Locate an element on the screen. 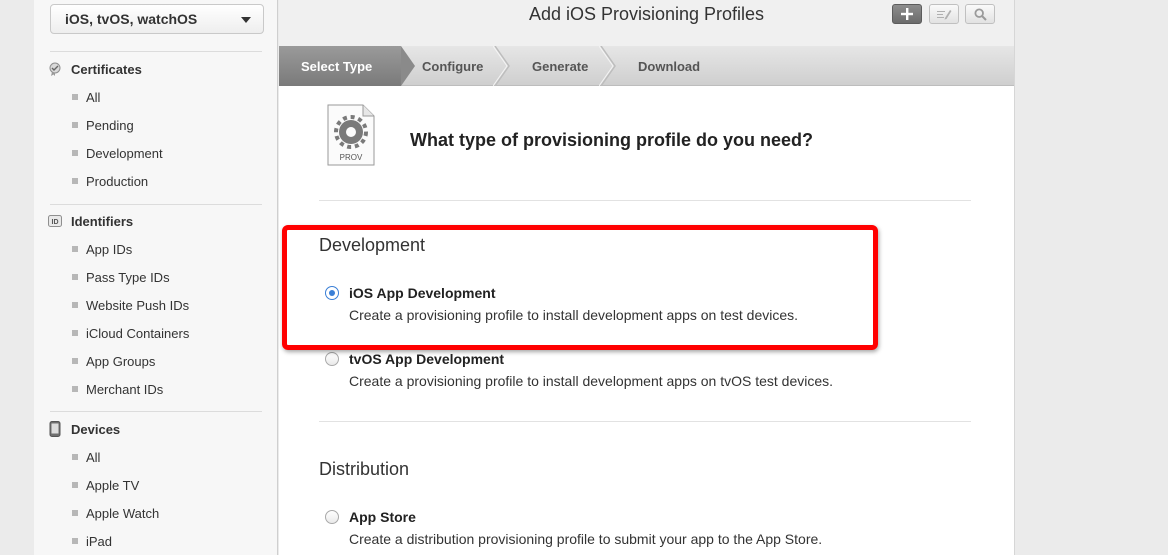 The height and width of the screenshot is (555, 1168). header-bar: Add iOS Provisioning Profiles is located at coordinates (646, 23).